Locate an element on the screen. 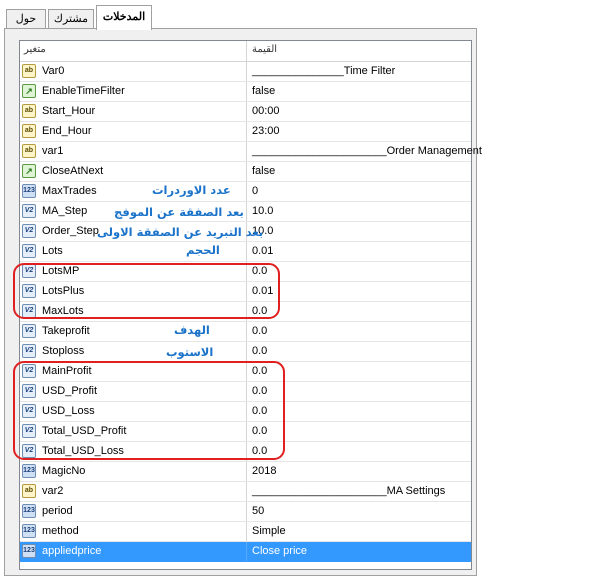 The width and height of the screenshot is (604, 587). param-name: Lots is located at coordinates (52, 251).